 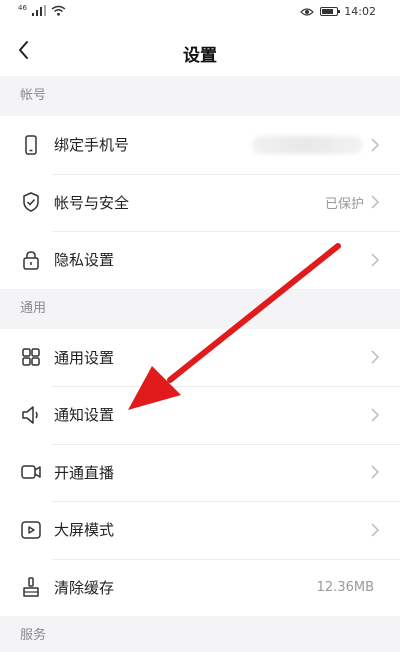 What do you see at coordinates (200, 634) in the screenshot?
I see `section-header-service: 服务` at bounding box center [200, 634].